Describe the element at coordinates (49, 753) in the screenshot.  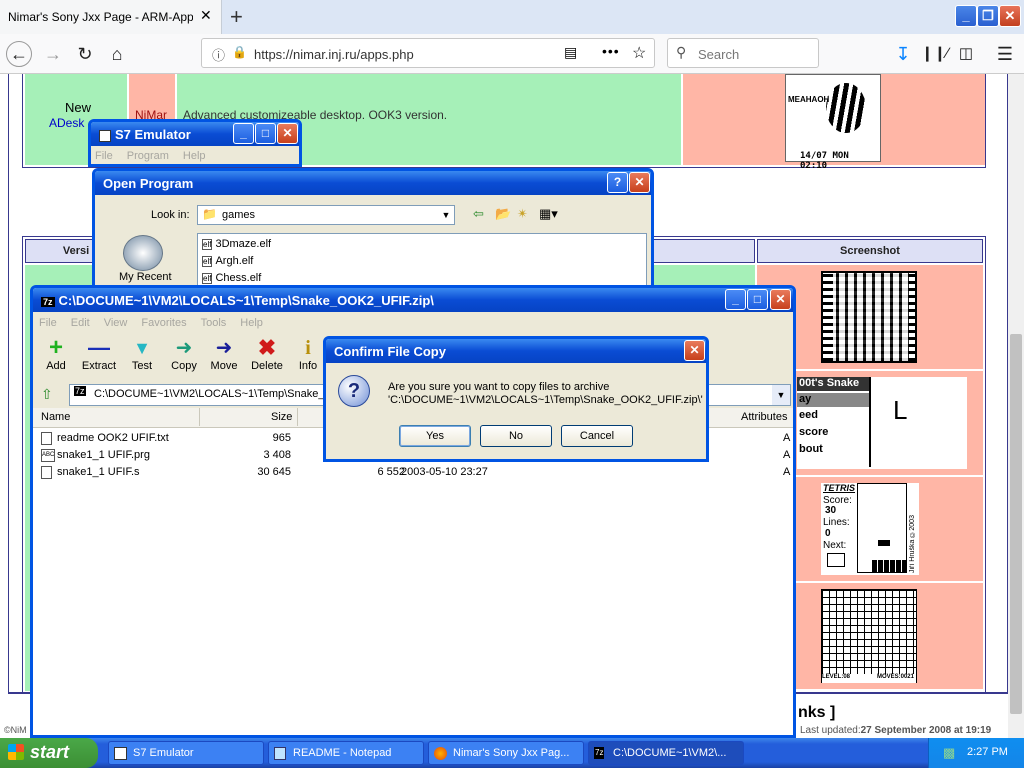
I see `start-button: start` at that location.